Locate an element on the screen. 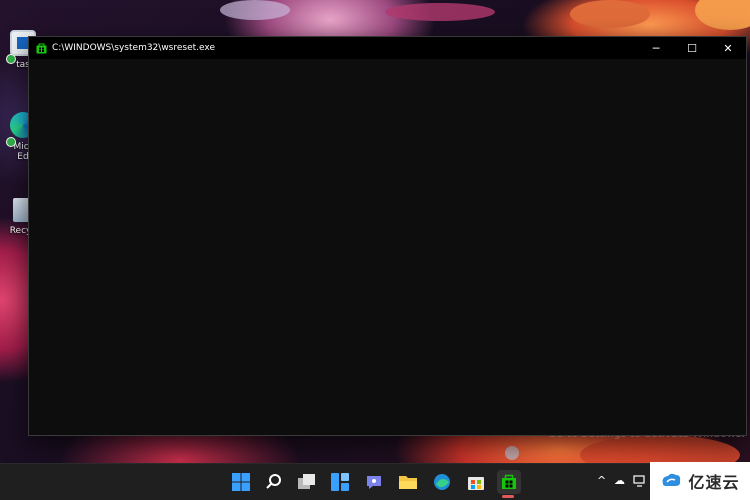 The height and width of the screenshot is (500, 750). yisu-brand-watermark: 亿速云 is located at coordinates (700, 481).